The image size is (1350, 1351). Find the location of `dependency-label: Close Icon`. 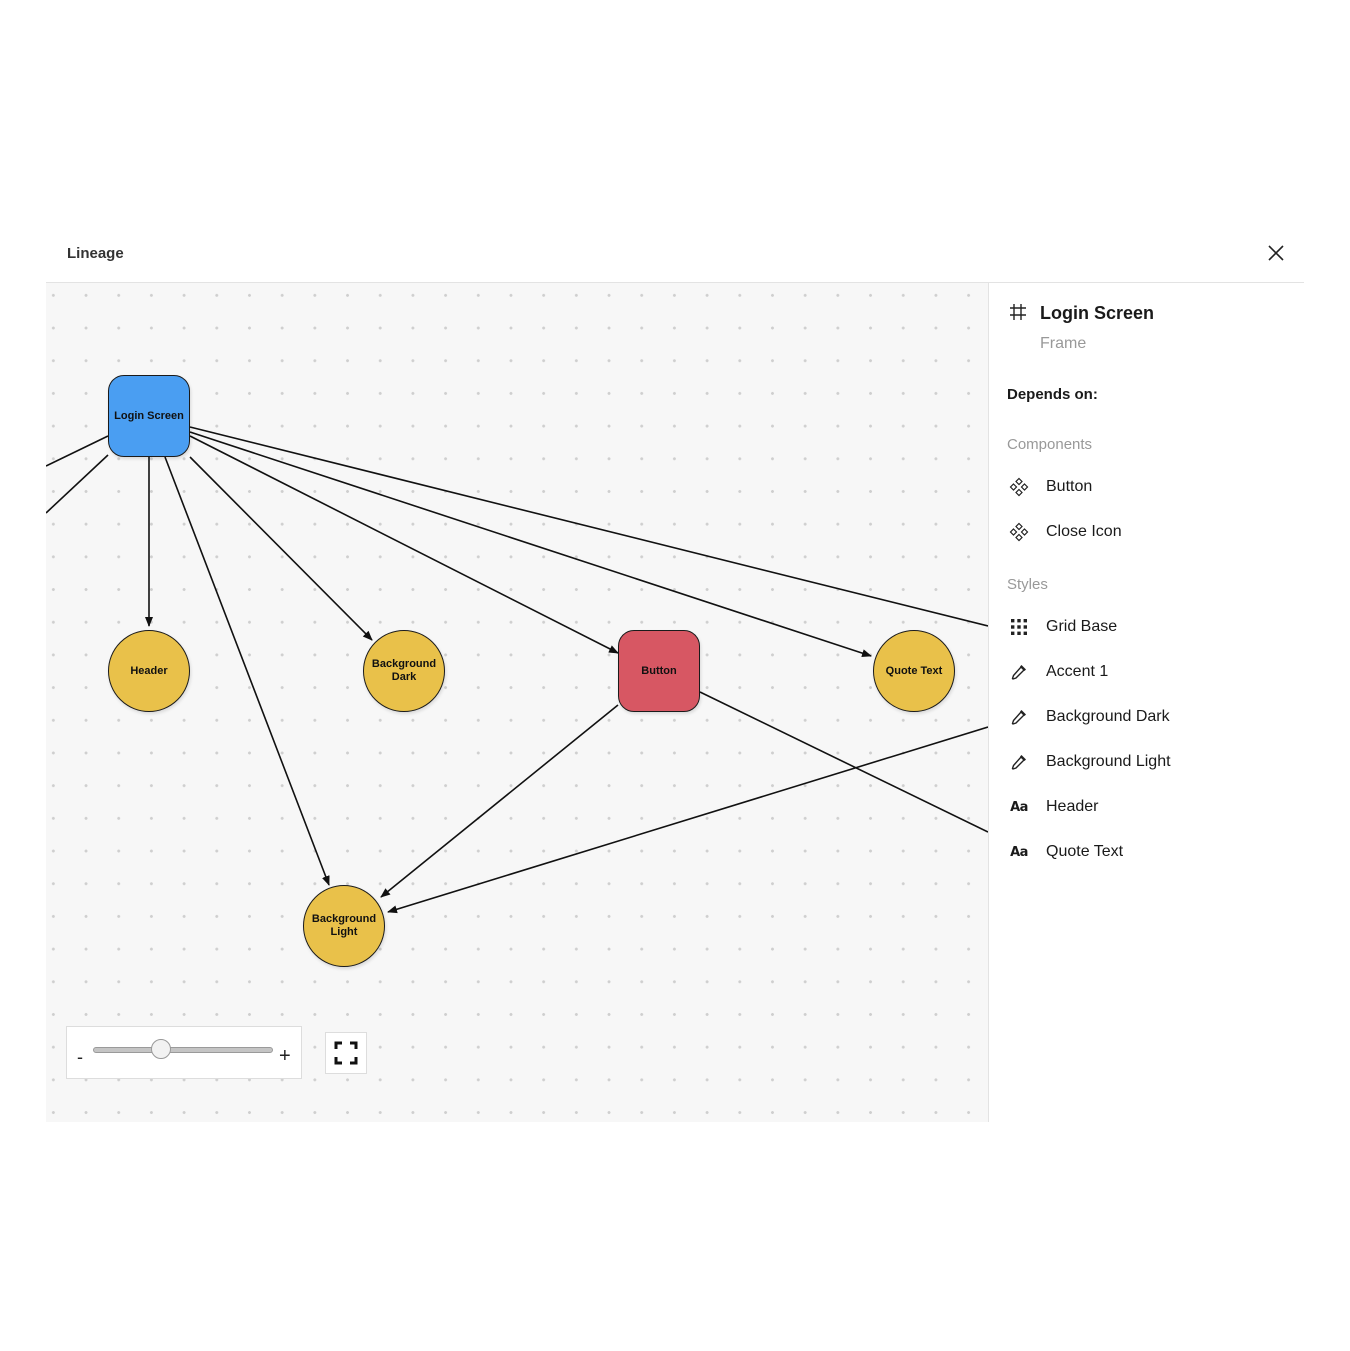

dependency-label: Close Icon is located at coordinates (1084, 531).